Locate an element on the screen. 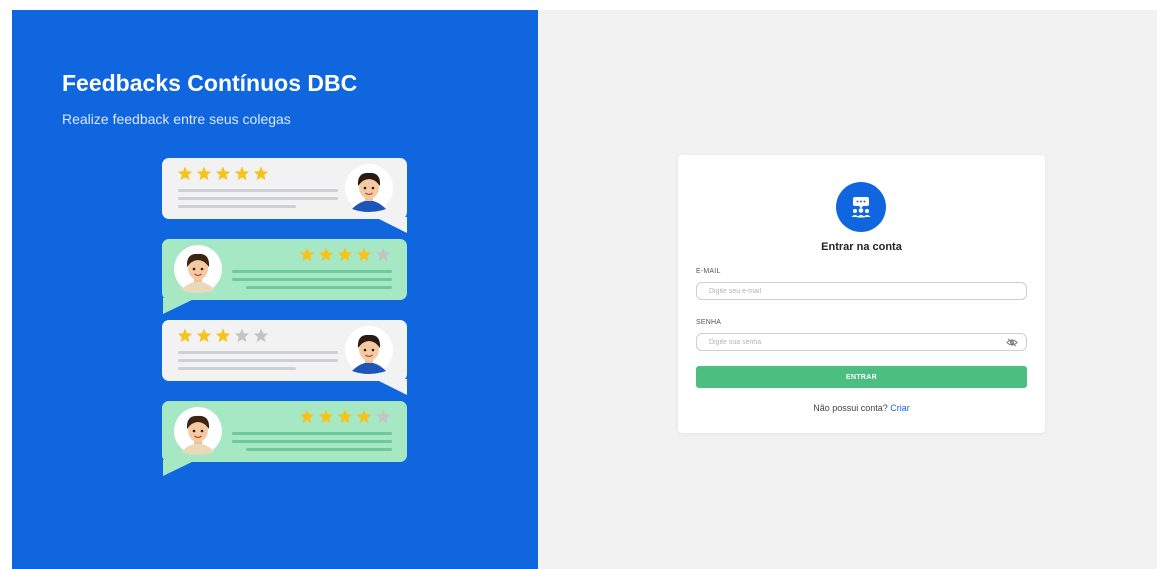 The image size is (1157, 569). signup-row: Não possui conta? Criar is located at coordinates (861, 408).